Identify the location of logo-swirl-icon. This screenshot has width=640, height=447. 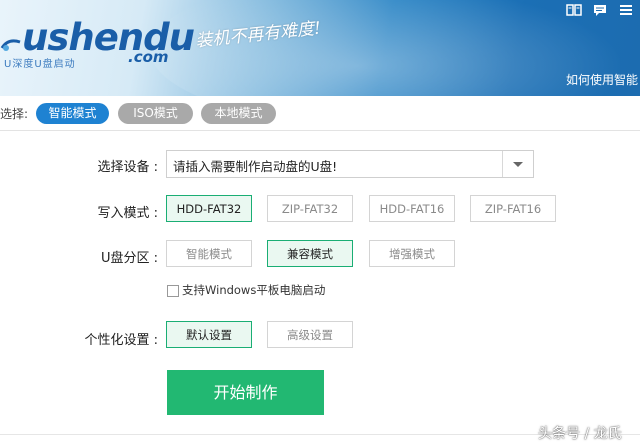
(10, 45).